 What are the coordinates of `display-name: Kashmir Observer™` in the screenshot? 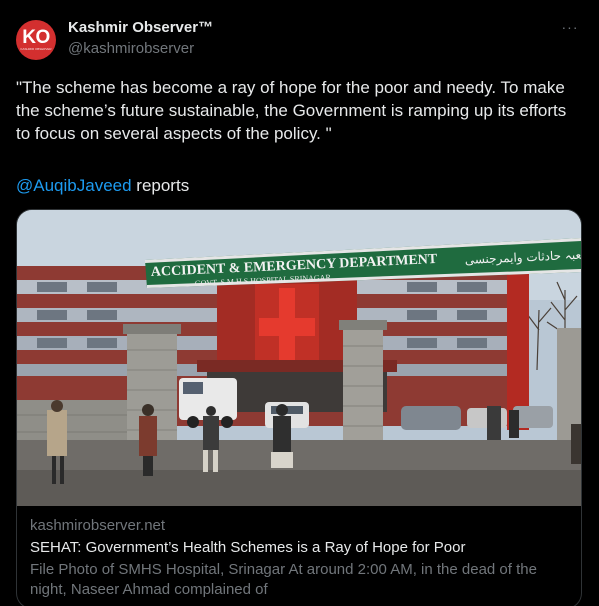 It's located at (140, 28).